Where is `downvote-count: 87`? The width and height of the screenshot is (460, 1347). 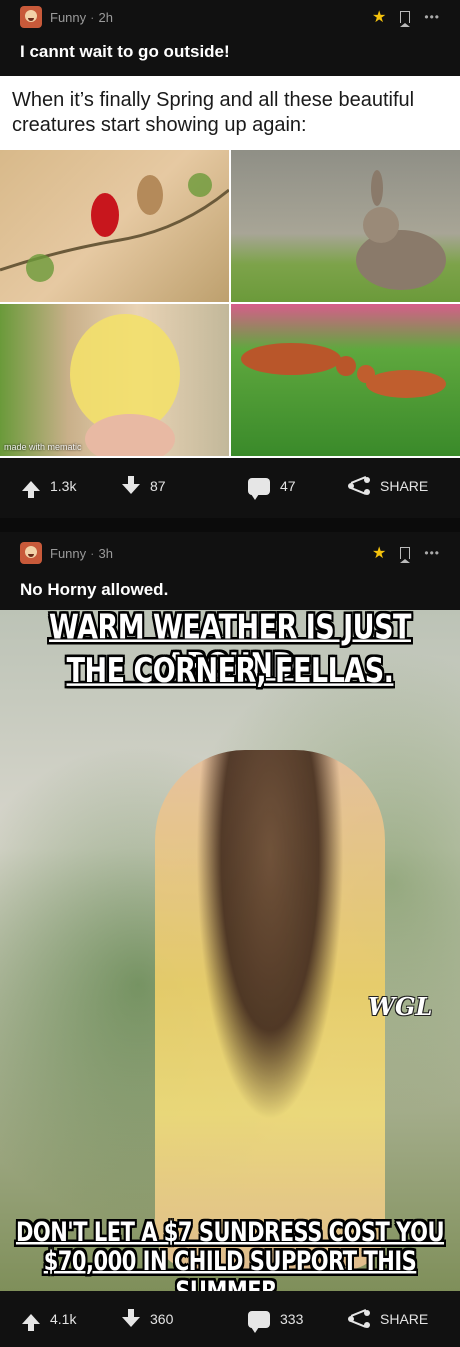
downvote-count: 87 is located at coordinates (158, 486).